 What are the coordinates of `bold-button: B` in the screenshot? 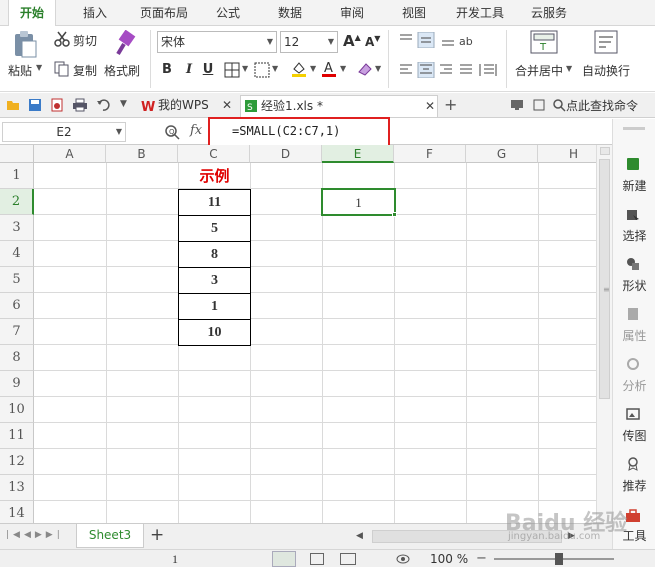 It's located at (167, 69).